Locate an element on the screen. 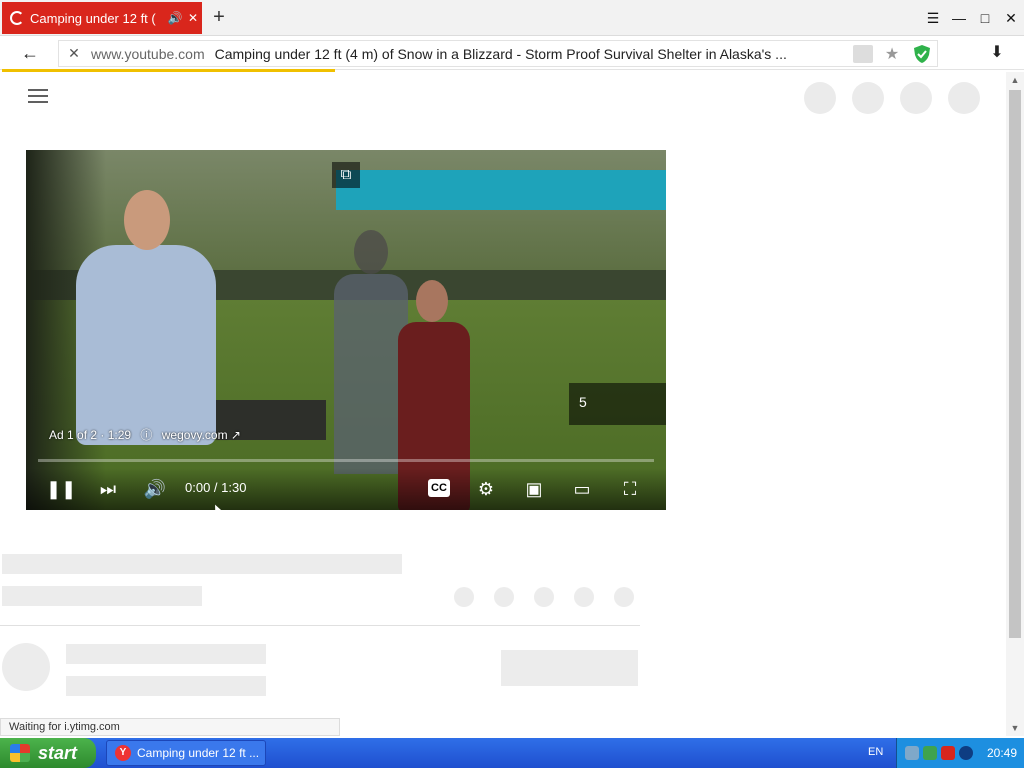 Image resolution: width=1024 pixels, height=768 pixels. taskbar: start Y Camping under 12 ft ... EN 20:49 is located at coordinates (512, 753).